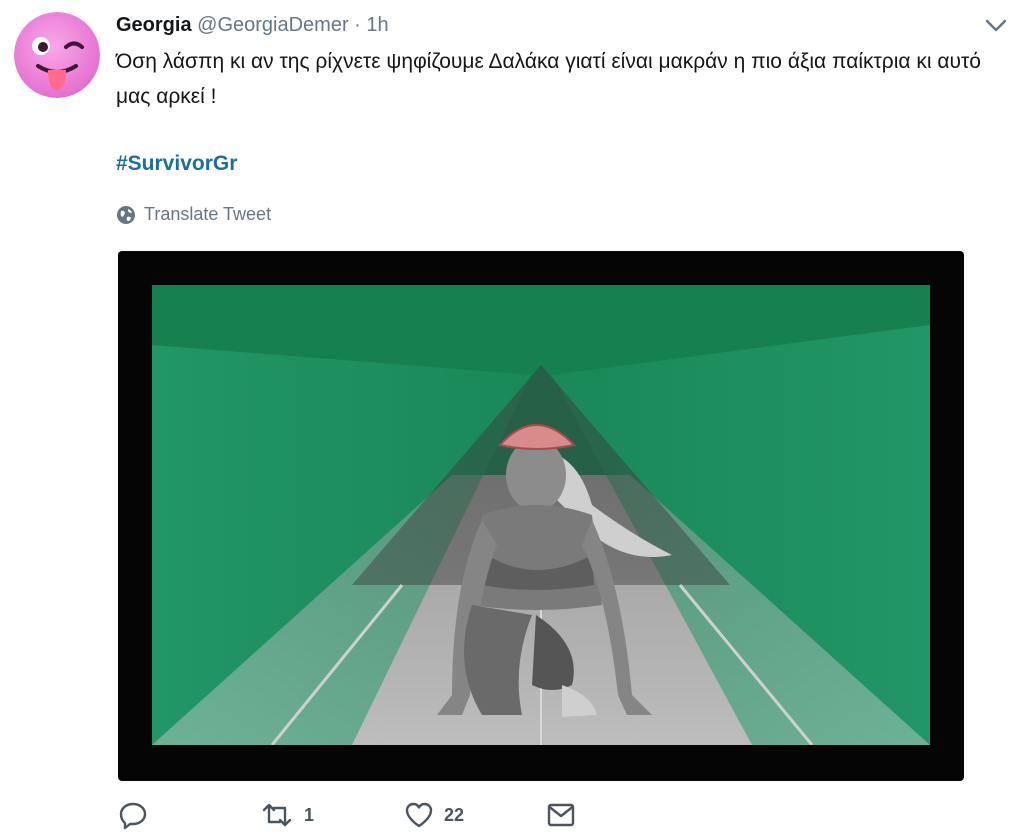 The width and height of the screenshot is (1024, 839). Describe the element at coordinates (208, 214) in the screenshot. I see `translate-label: Translate Tweet` at that location.